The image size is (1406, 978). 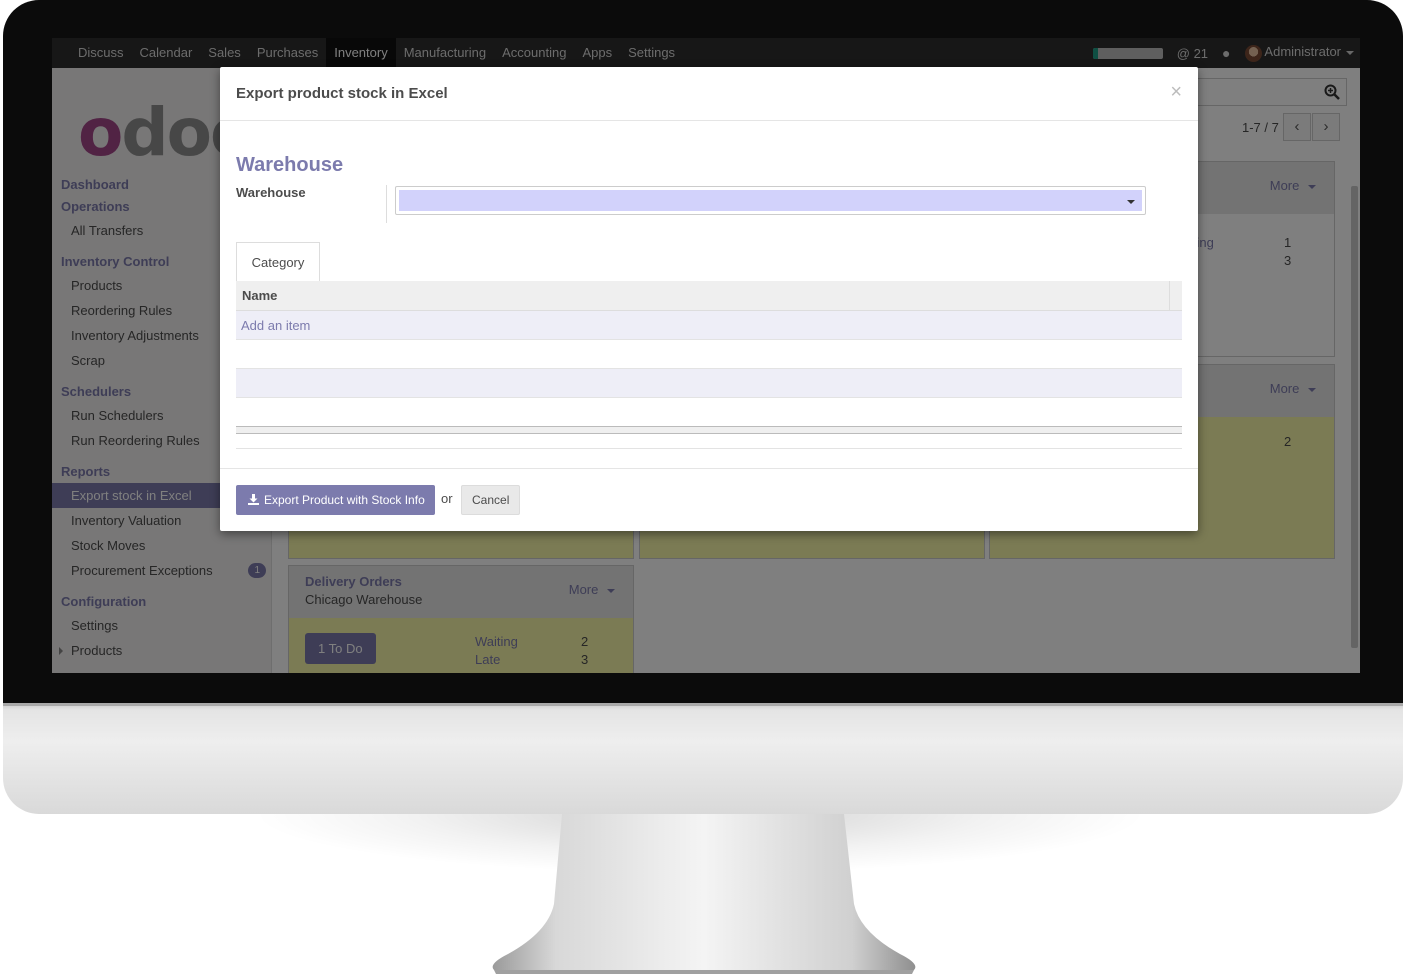 I want to click on caret-down-icon, so click(x=1131, y=202).